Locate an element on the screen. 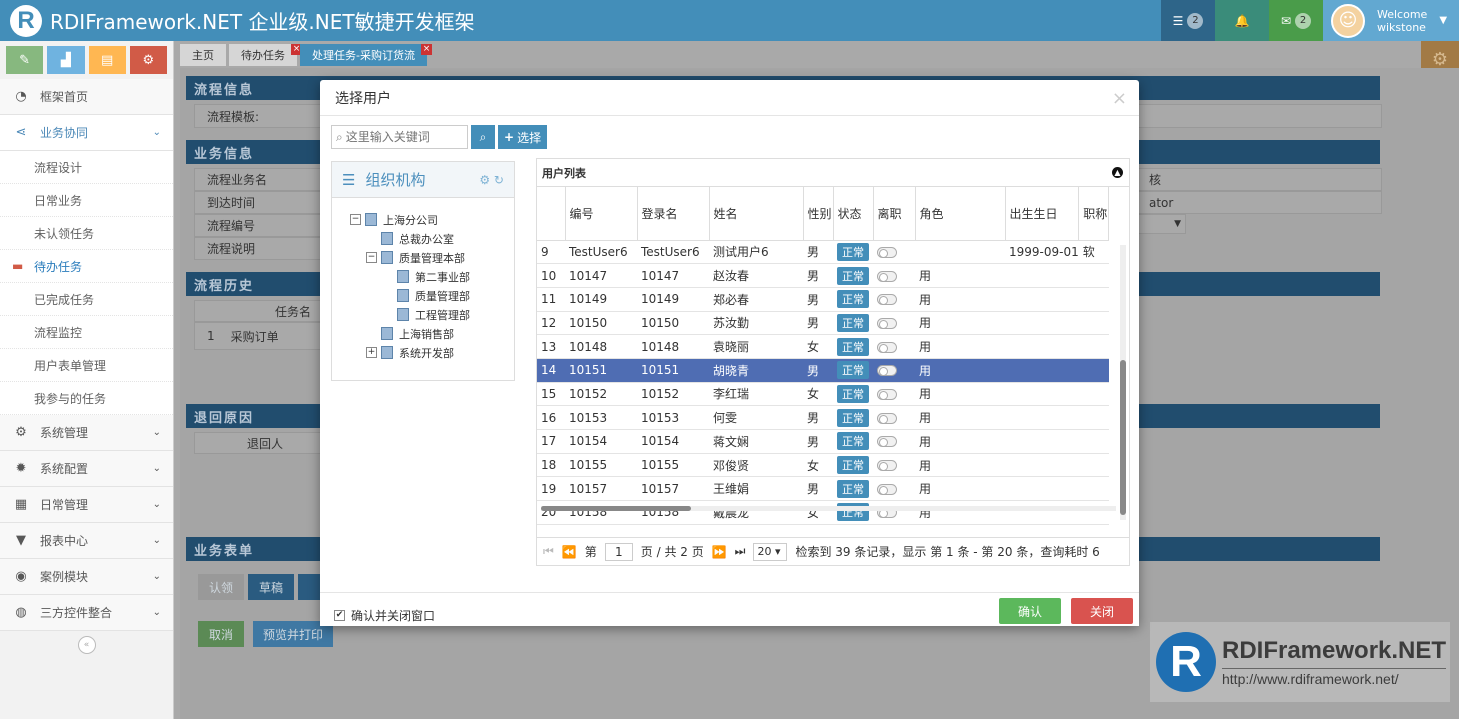 The height and width of the screenshot is (719, 1459). shortcut-book-button: ▤ is located at coordinates (107, 60).